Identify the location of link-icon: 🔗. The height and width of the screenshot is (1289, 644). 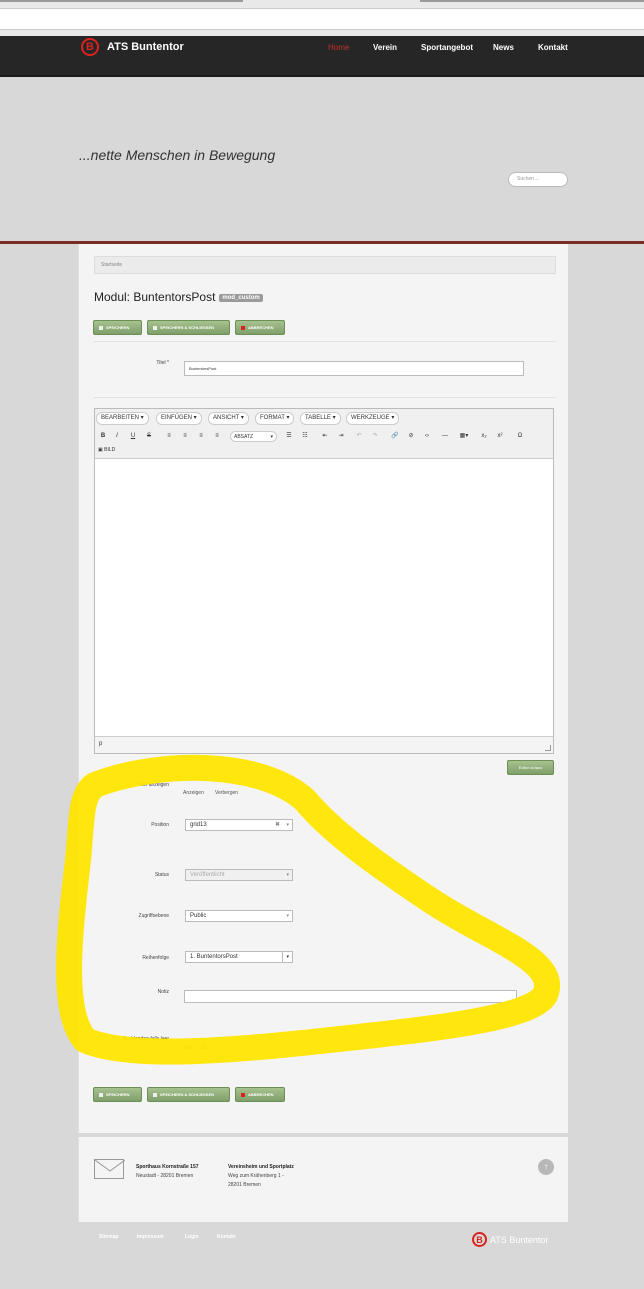
(395, 436).